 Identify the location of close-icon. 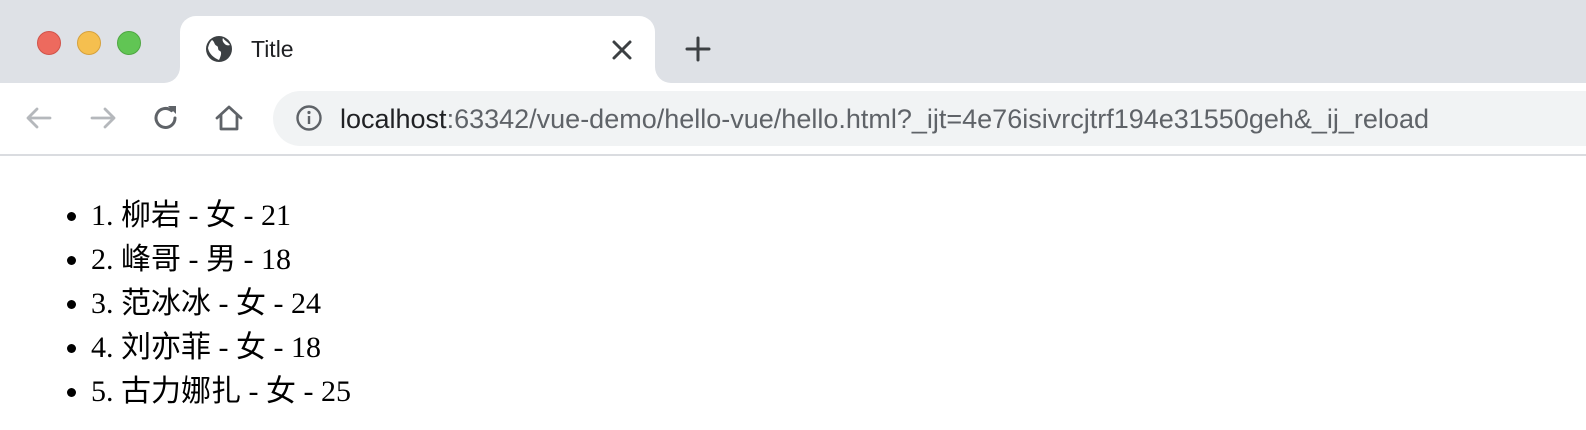
(622, 50).